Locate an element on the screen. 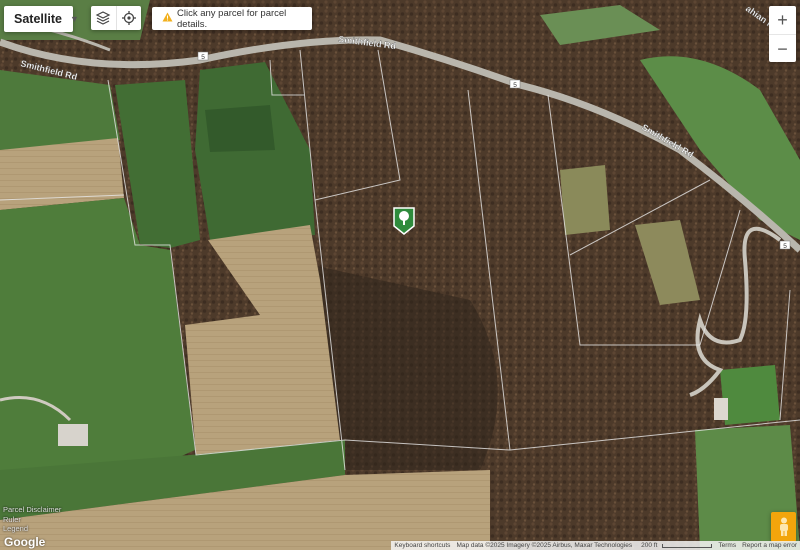 The image size is (800, 550). ruler-link: Ruler is located at coordinates (32, 520).